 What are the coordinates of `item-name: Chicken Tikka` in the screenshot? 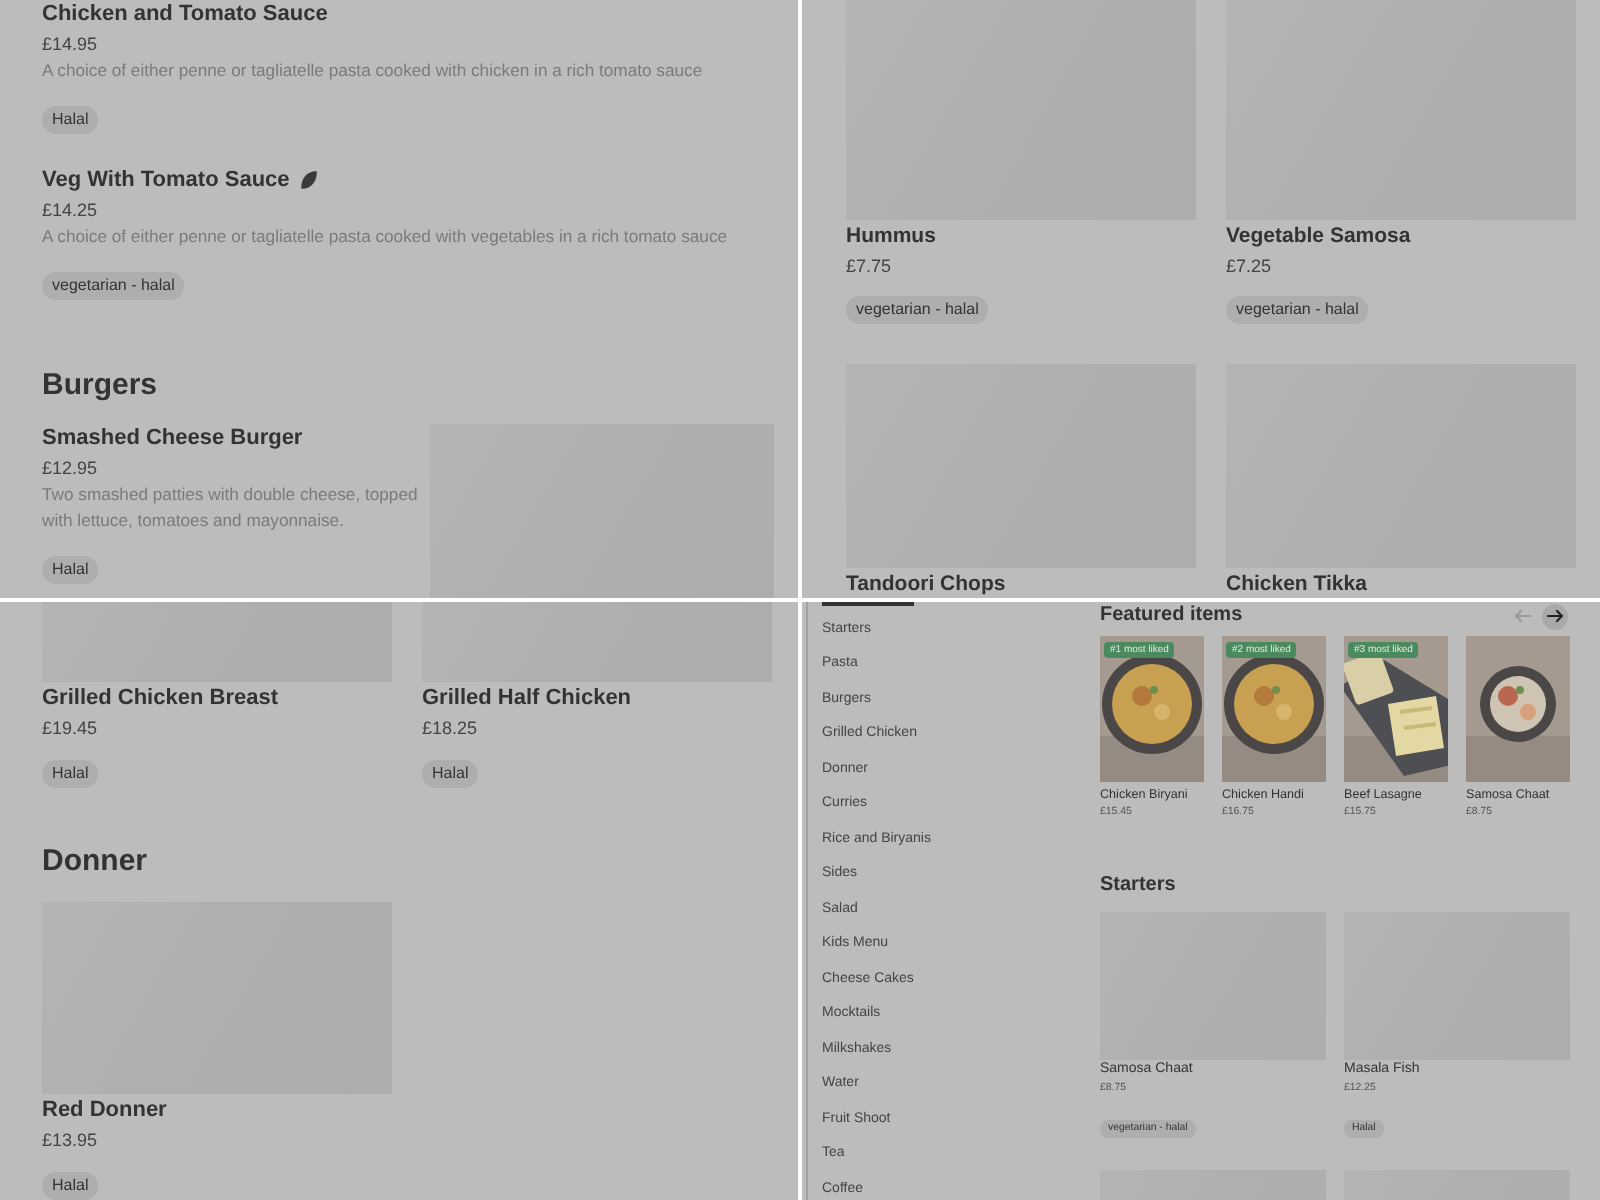 It's located at (1297, 584).